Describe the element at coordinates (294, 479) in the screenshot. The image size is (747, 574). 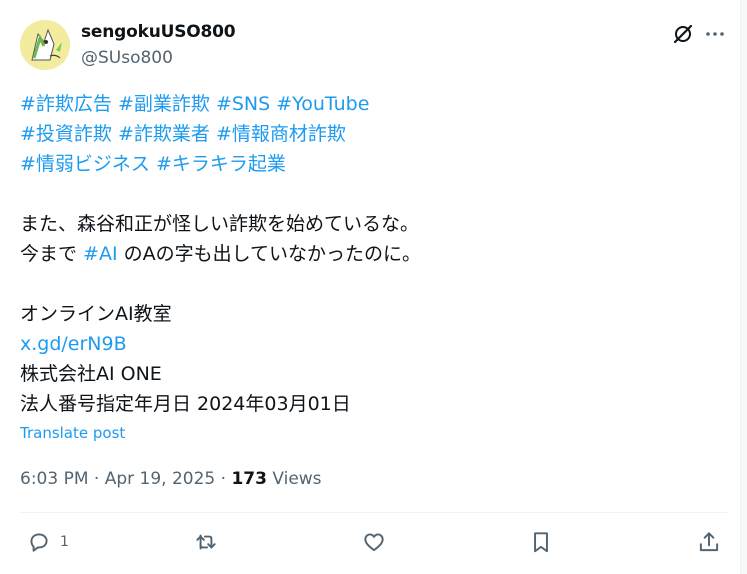
I see `views-label: Views` at that location.